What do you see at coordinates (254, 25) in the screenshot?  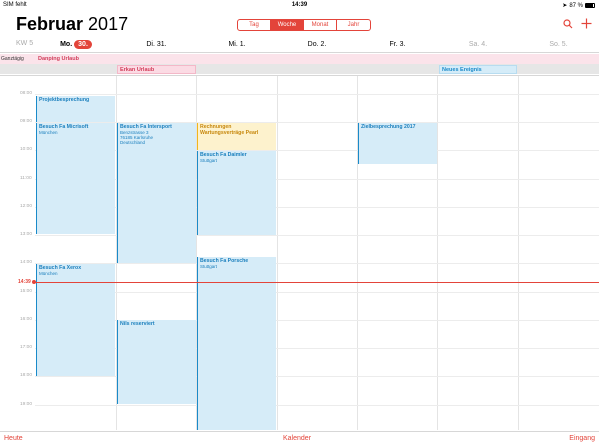 I see `view-day-button: Tag` at bounding box center [254, 25].